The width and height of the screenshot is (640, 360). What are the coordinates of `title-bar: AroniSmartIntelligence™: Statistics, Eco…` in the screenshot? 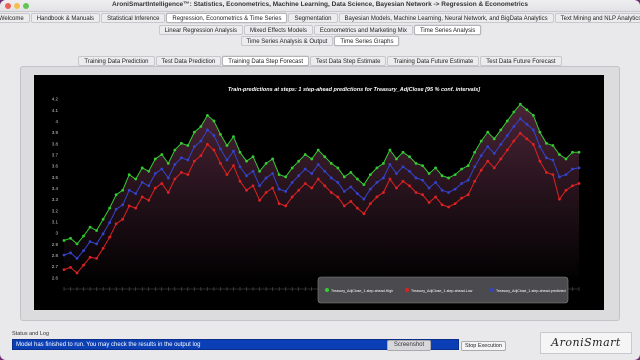 It's located at (320, 6).